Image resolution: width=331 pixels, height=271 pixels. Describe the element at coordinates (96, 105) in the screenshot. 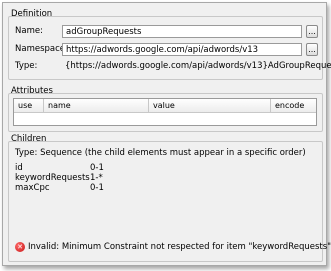

I see `column-header-name: name` at that location.